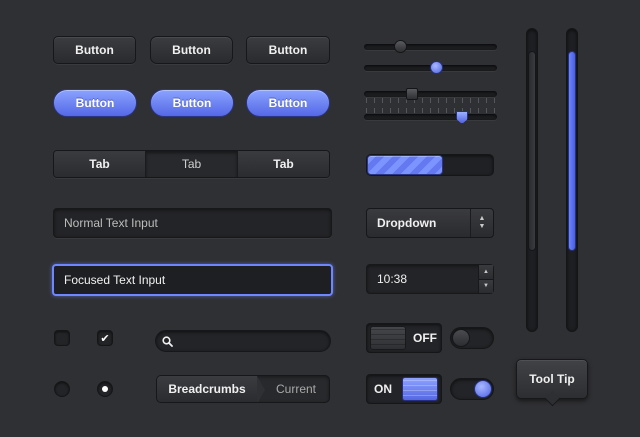  Describe the element at coordinates (94, 50) in the screenshot. I see `button-dark-1: Button` at that location.